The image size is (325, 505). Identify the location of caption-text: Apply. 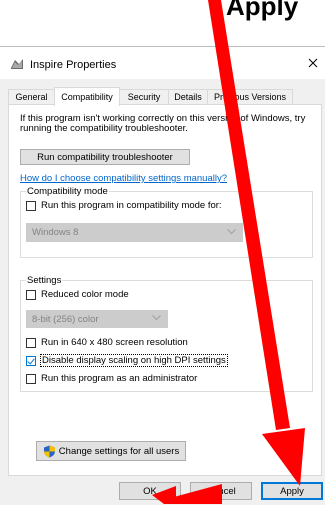
(262, 10).